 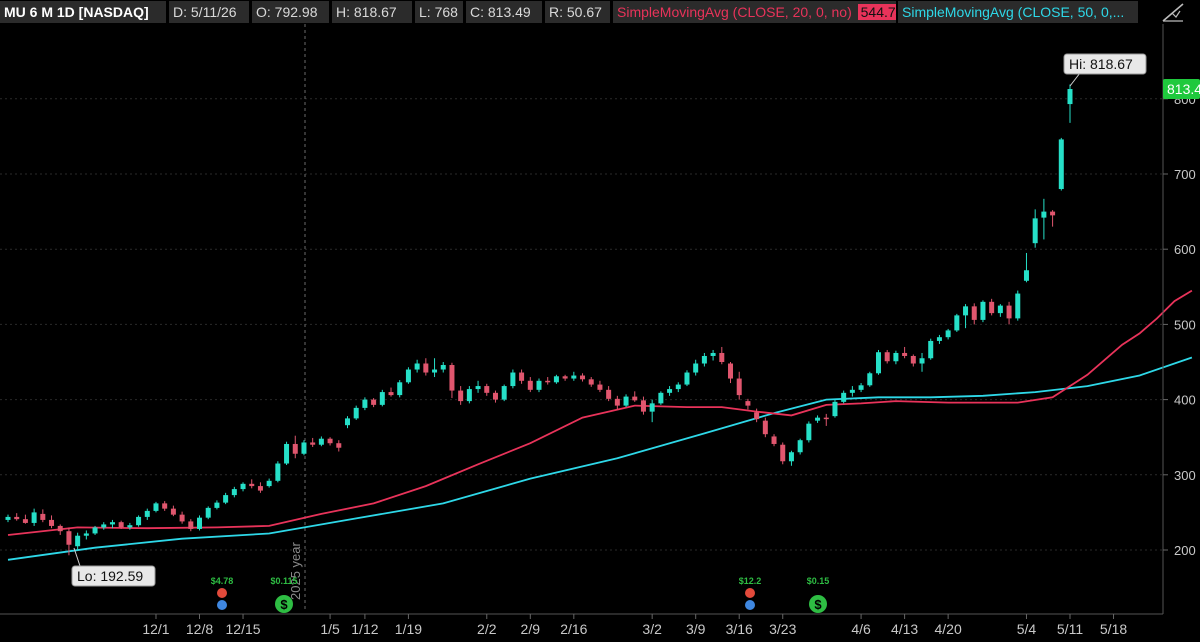 I want to click on sma20-study-name: SimpleMovingAvg (CLOSE, 20, 0, no), so click(x=734, y=12).